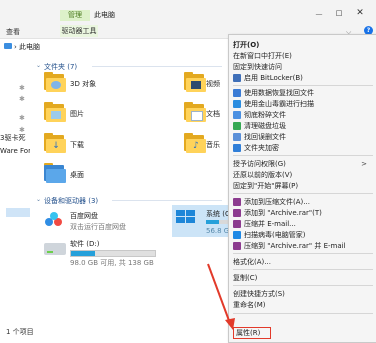 The image size is (376, 343). I want to click on menu-item-grant-access: 授予访问权限(G) >, so click(303, 164).